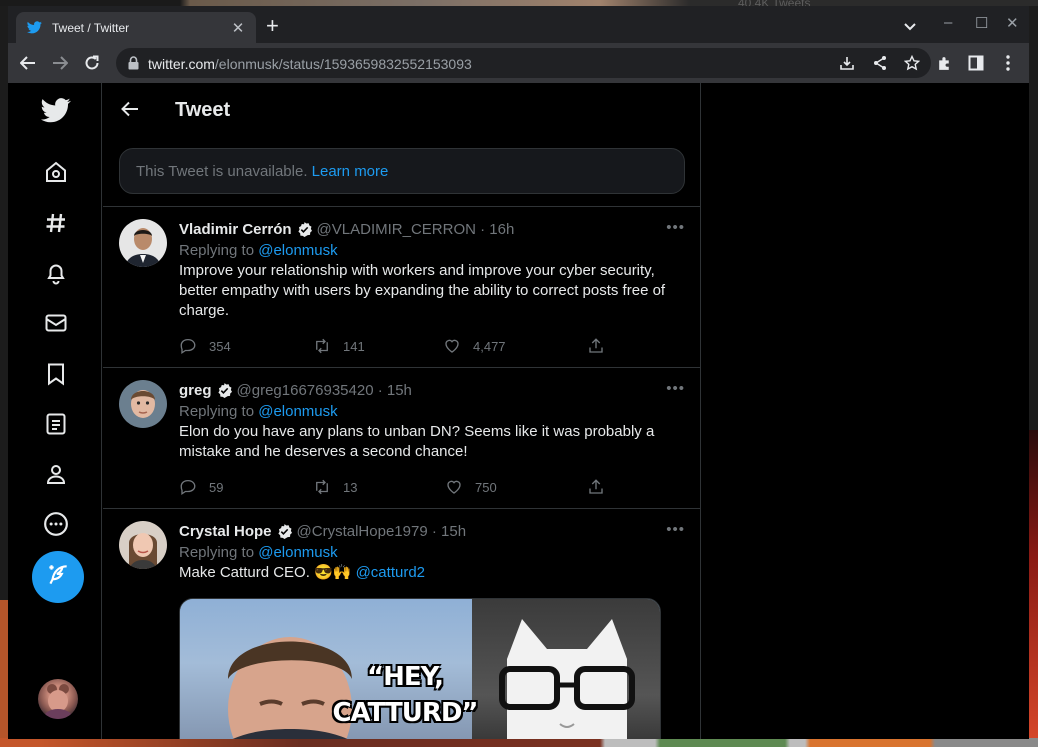 The image size is (1038, 747). I want to click on mention-link: @catturd2, so click(390, 572).